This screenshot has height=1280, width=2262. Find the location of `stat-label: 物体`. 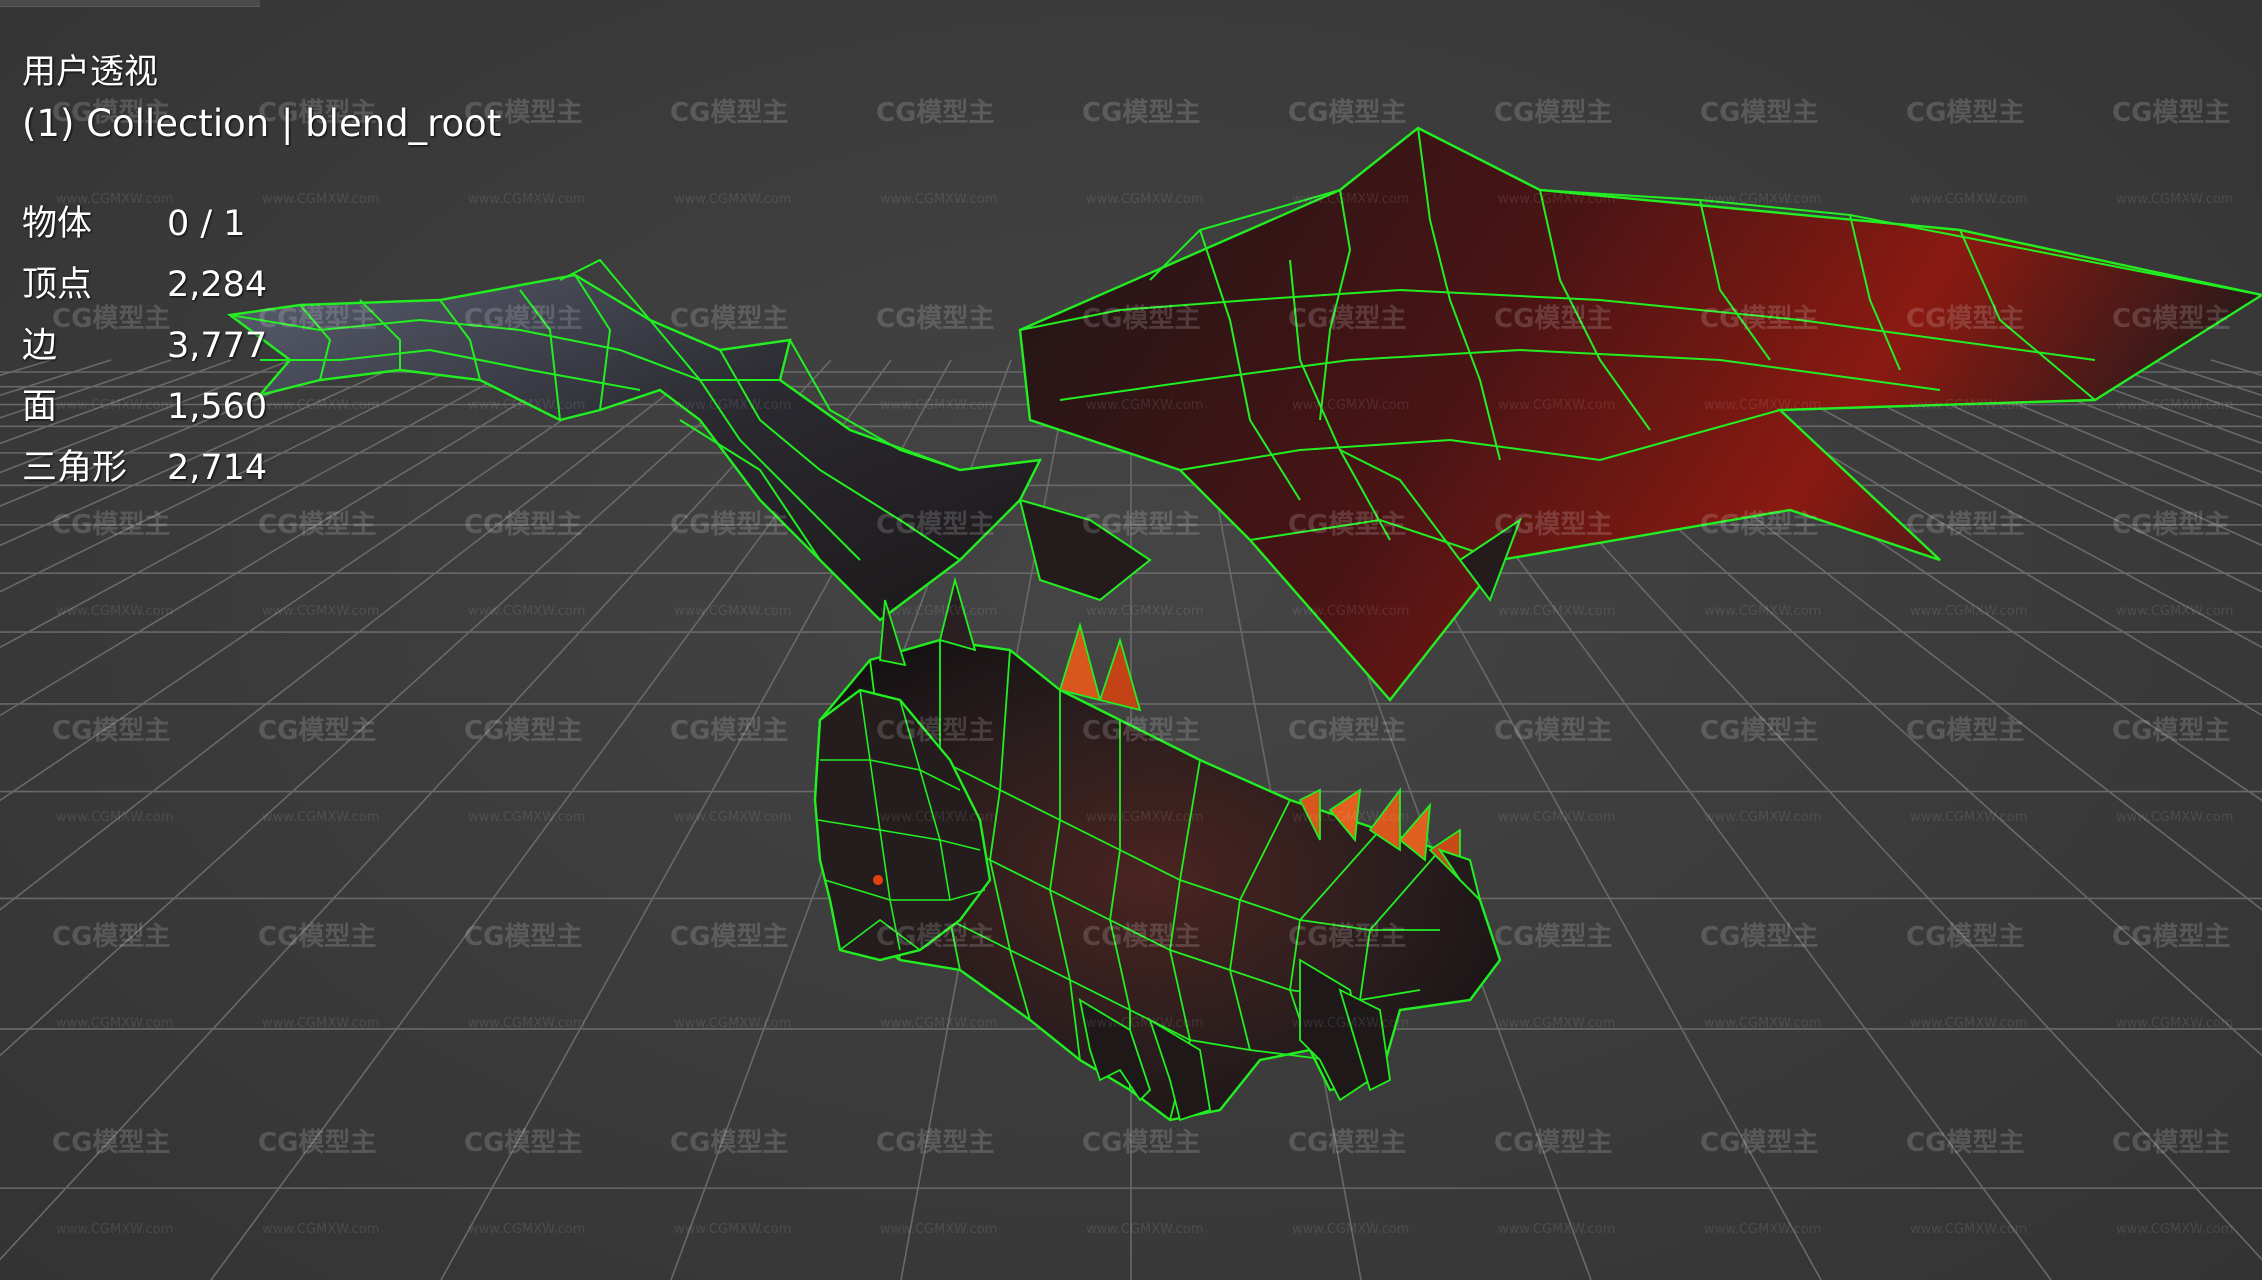

stat-label: 物体 is located at coordinates (57, 224).